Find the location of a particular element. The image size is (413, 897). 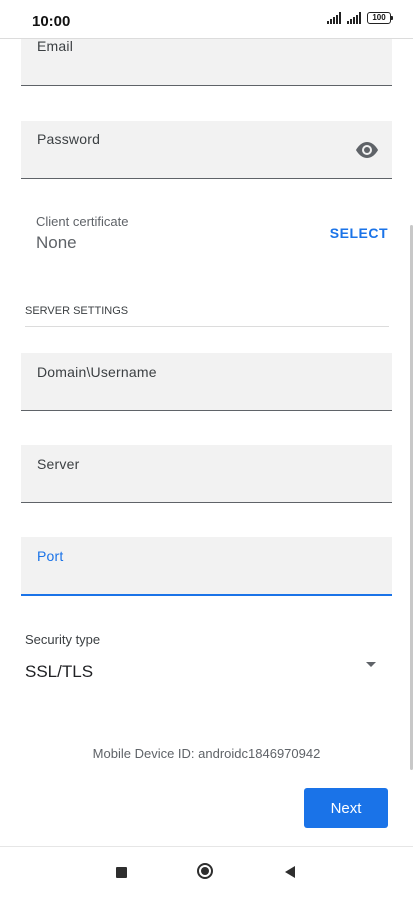

navigation-bar is located at coordinates (206, 871).